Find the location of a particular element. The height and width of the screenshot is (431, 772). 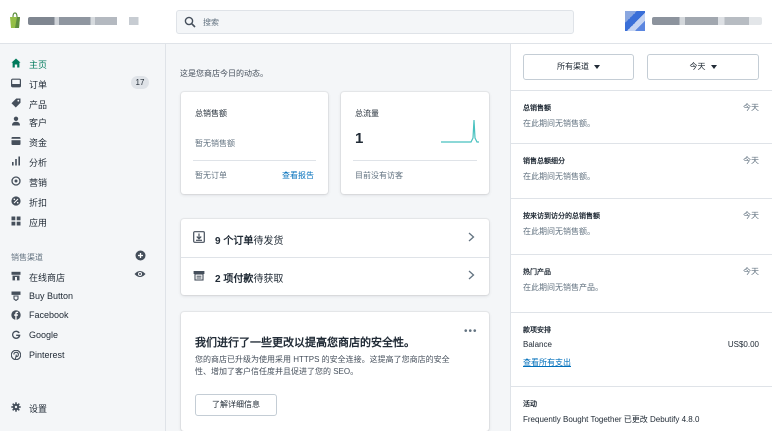

section-title: 销售总额细分 is located at coordinates (544, 161).